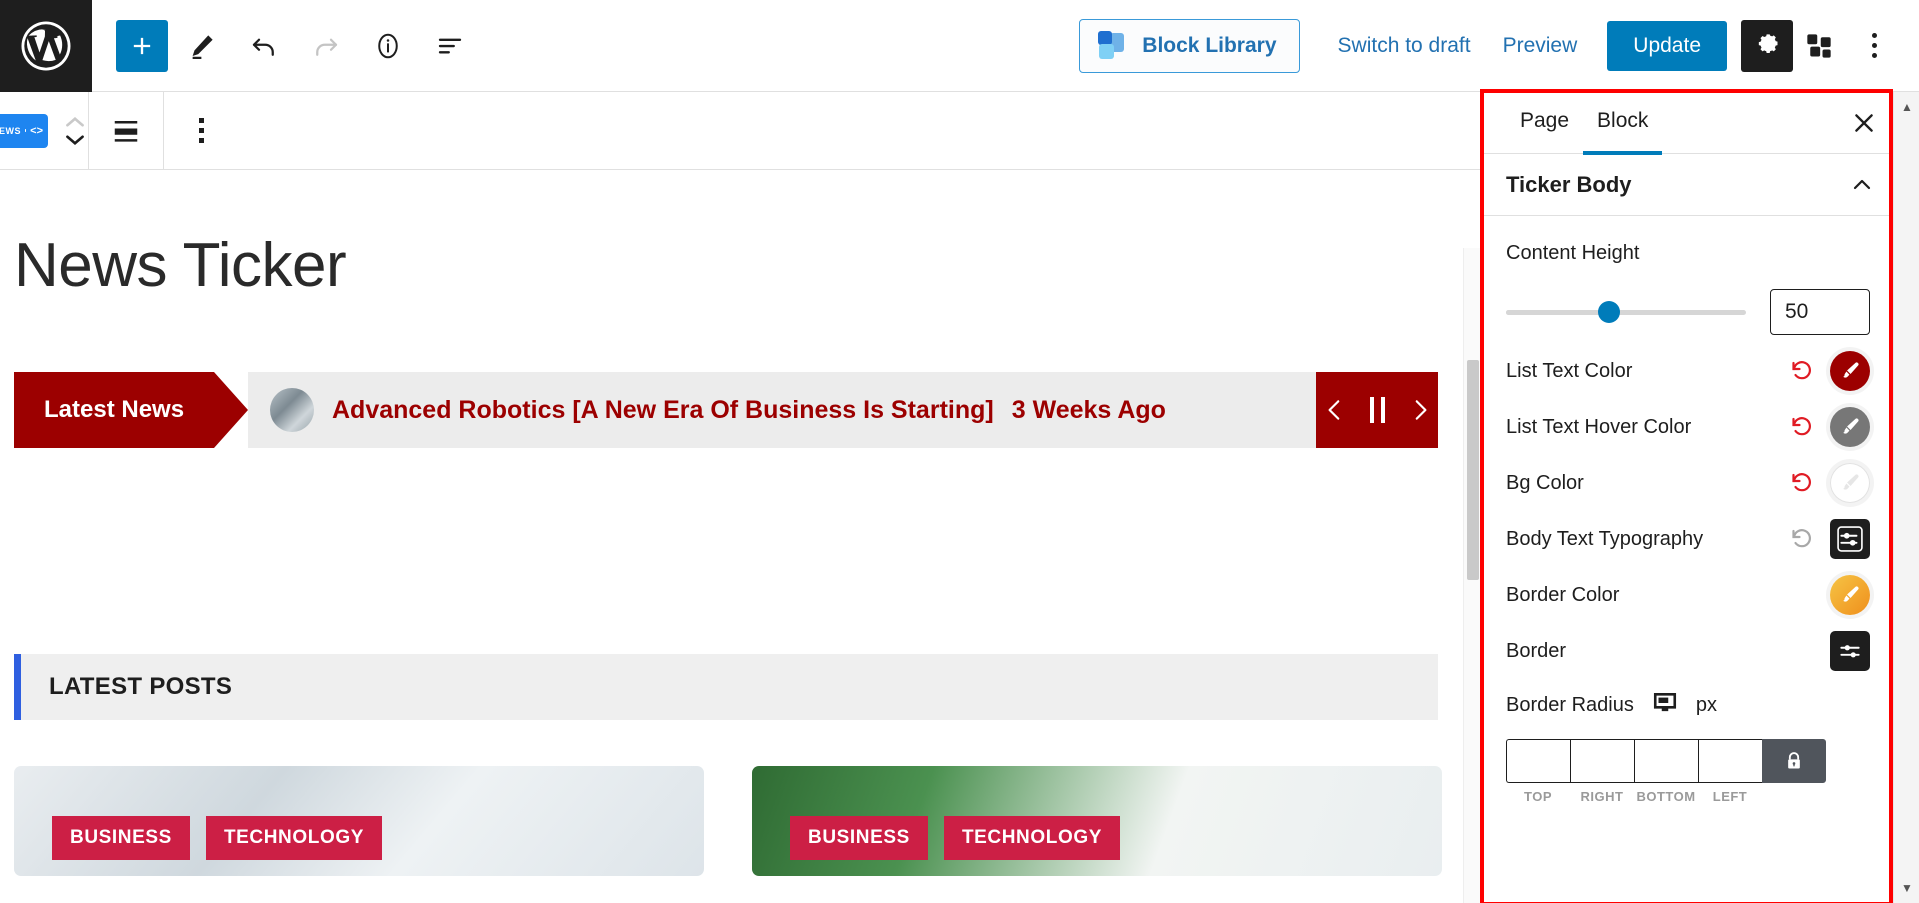  I want to click on post-cards: BUSINESS TECHNOLOGY BUSINESS TECHNOLOGY, so click(740, 821).